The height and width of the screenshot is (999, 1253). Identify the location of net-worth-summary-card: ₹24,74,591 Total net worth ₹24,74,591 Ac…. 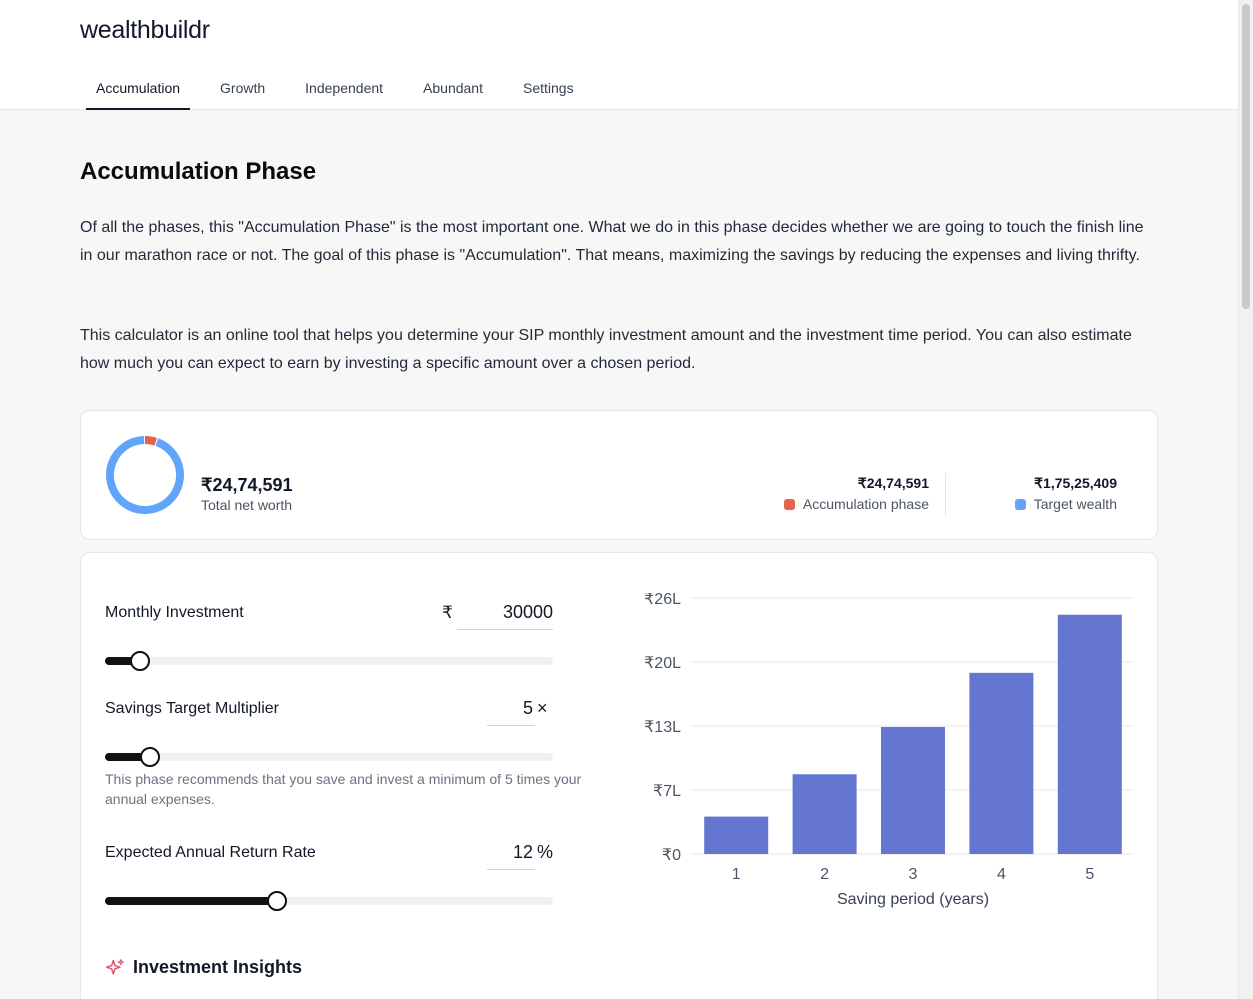
(619, 475).